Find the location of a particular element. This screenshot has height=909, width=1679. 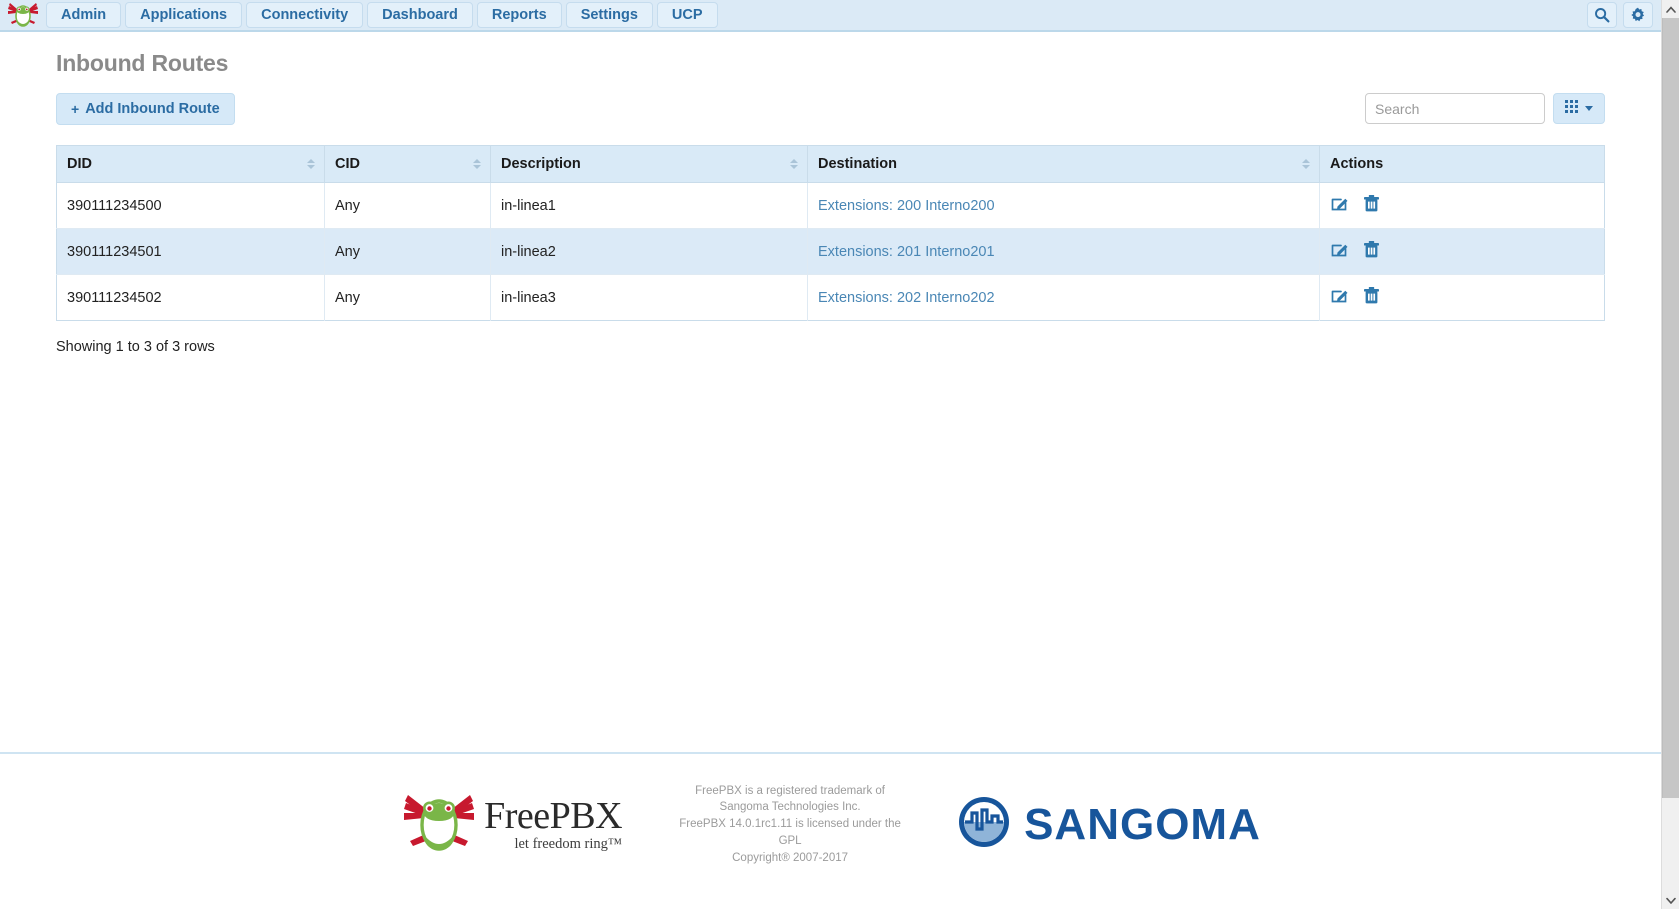

destination-link: Extensions: 201 Interno201 is located at coordinates (906, 252).